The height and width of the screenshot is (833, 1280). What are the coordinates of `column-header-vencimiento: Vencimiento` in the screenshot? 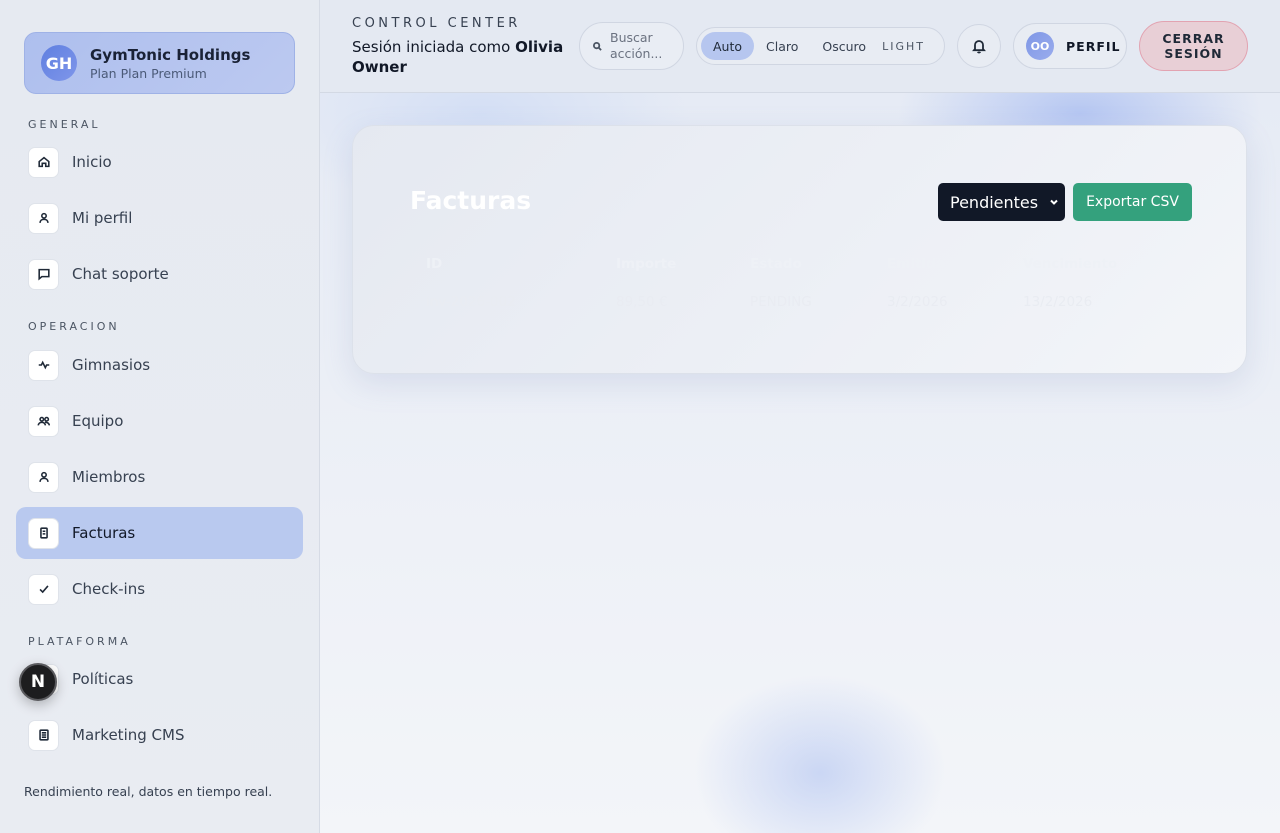 It's located at (1070, 264).